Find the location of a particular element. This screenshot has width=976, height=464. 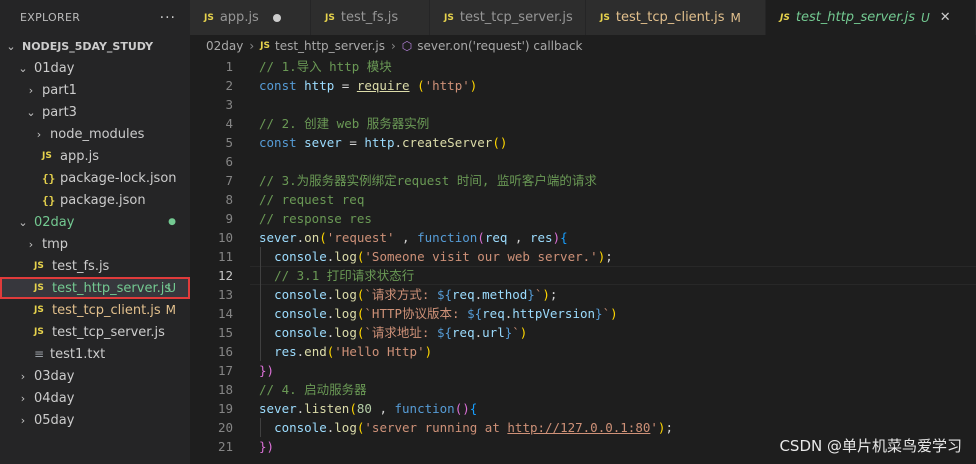

json-file-icon: {} is located at coordinates (49, 200).